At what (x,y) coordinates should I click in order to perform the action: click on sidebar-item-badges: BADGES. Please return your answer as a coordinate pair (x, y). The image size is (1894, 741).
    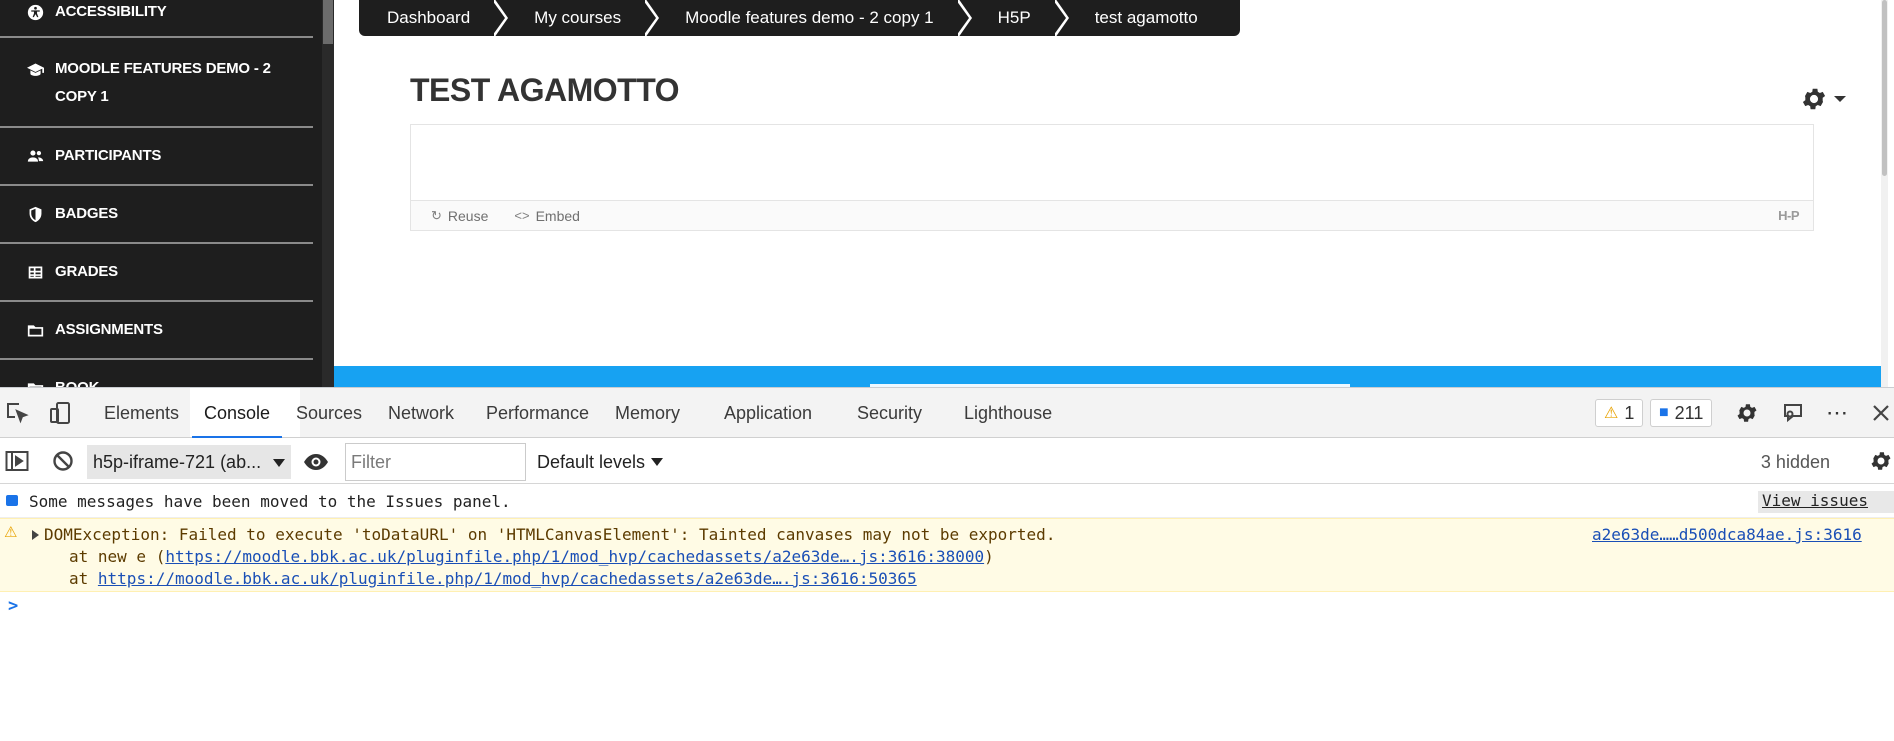
    Looking at the image, I should click on (156, 222).